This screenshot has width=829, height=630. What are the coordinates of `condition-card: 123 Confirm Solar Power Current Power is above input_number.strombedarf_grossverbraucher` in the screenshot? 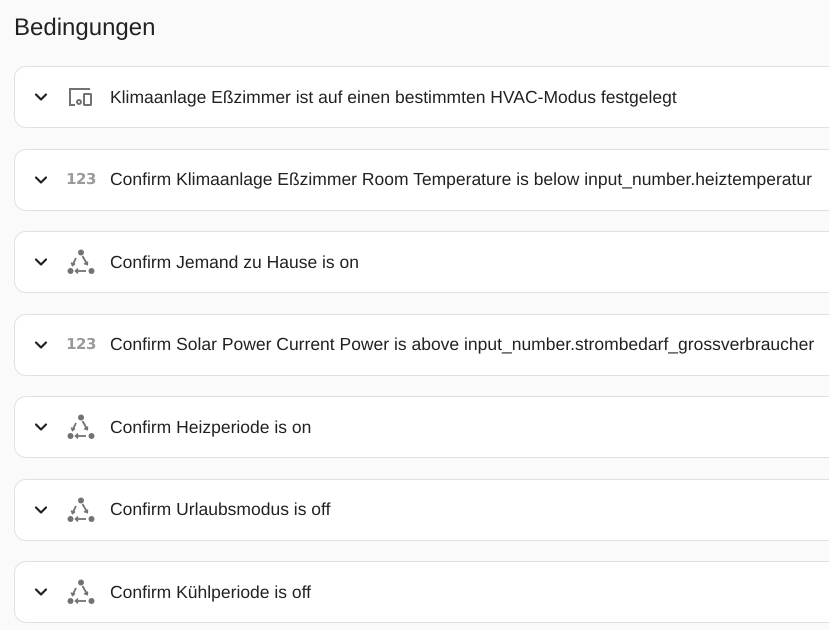 It's located at (421, 345).